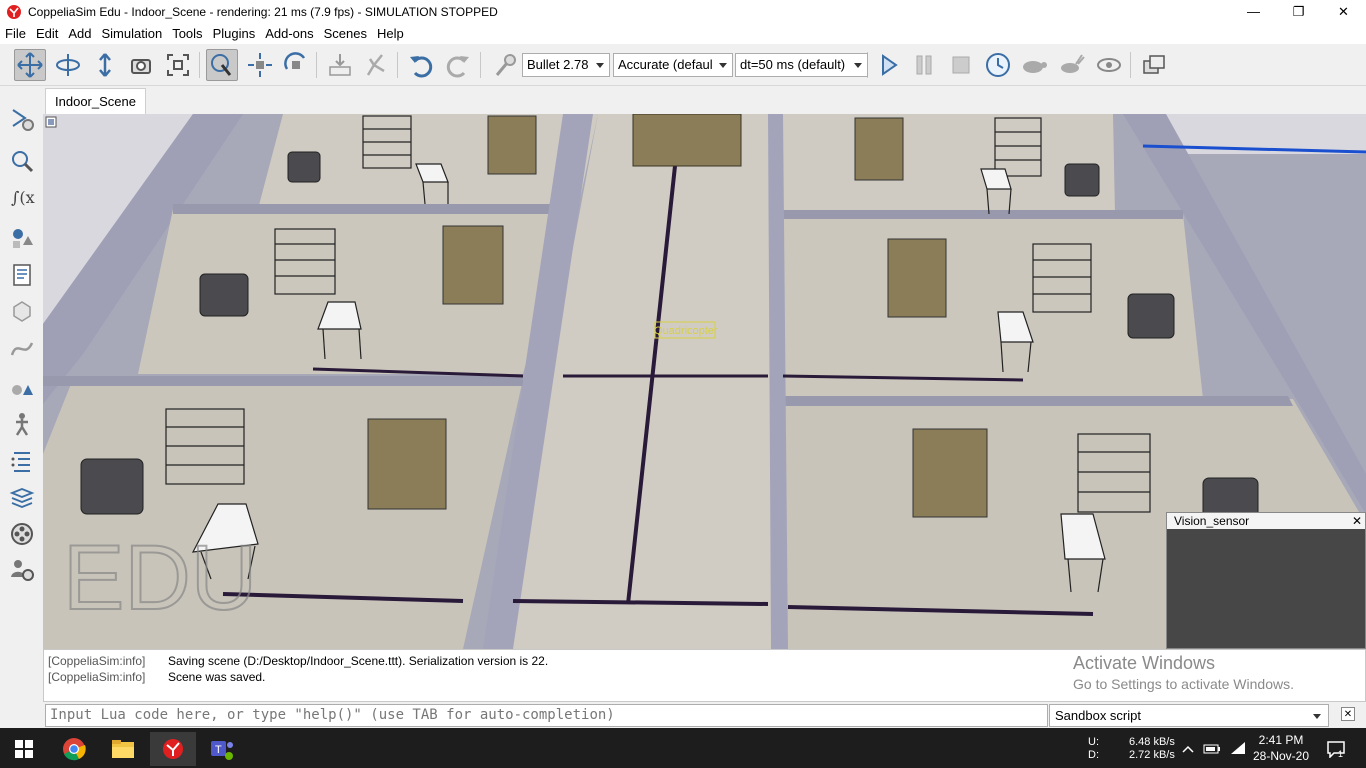 Image resolution: width=1366 pixels, height=768 pixels. What do you see at coordinates (340, 65) in the screenshot?
I see `assemble-icon` at bounding box center [340, 65].